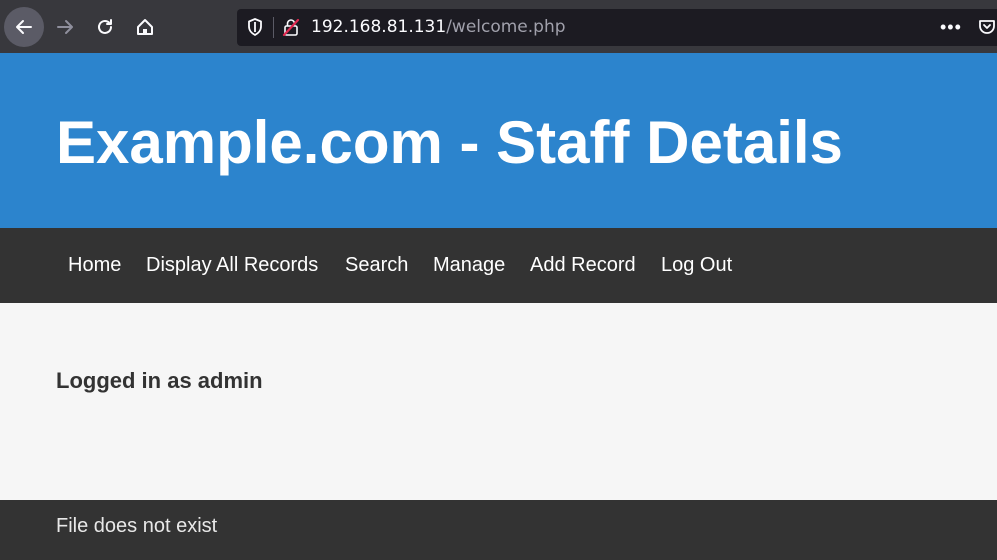 The width and height of the screenshot is (997, 560). What do you see at coordinates (617, 27) in the screenshot?
I see `address-bar: 192.168.81.131/welcome.php •••` at bounding box center [617, 27].